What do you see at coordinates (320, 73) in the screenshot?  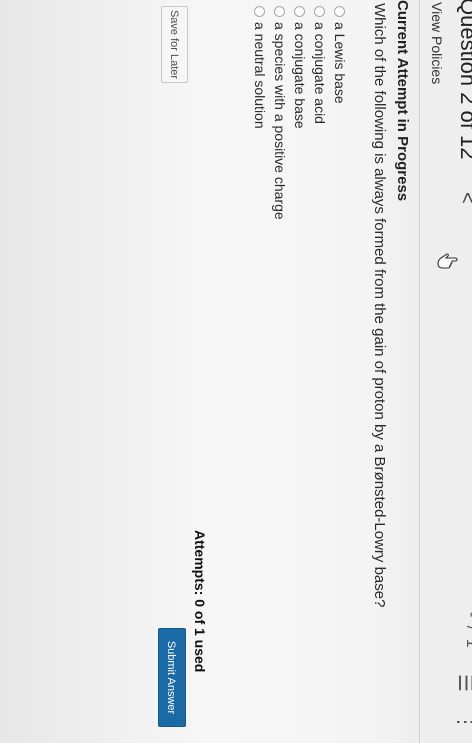 I see `answer-option-label: a conjugate acid` at bounding box center [320, 73].